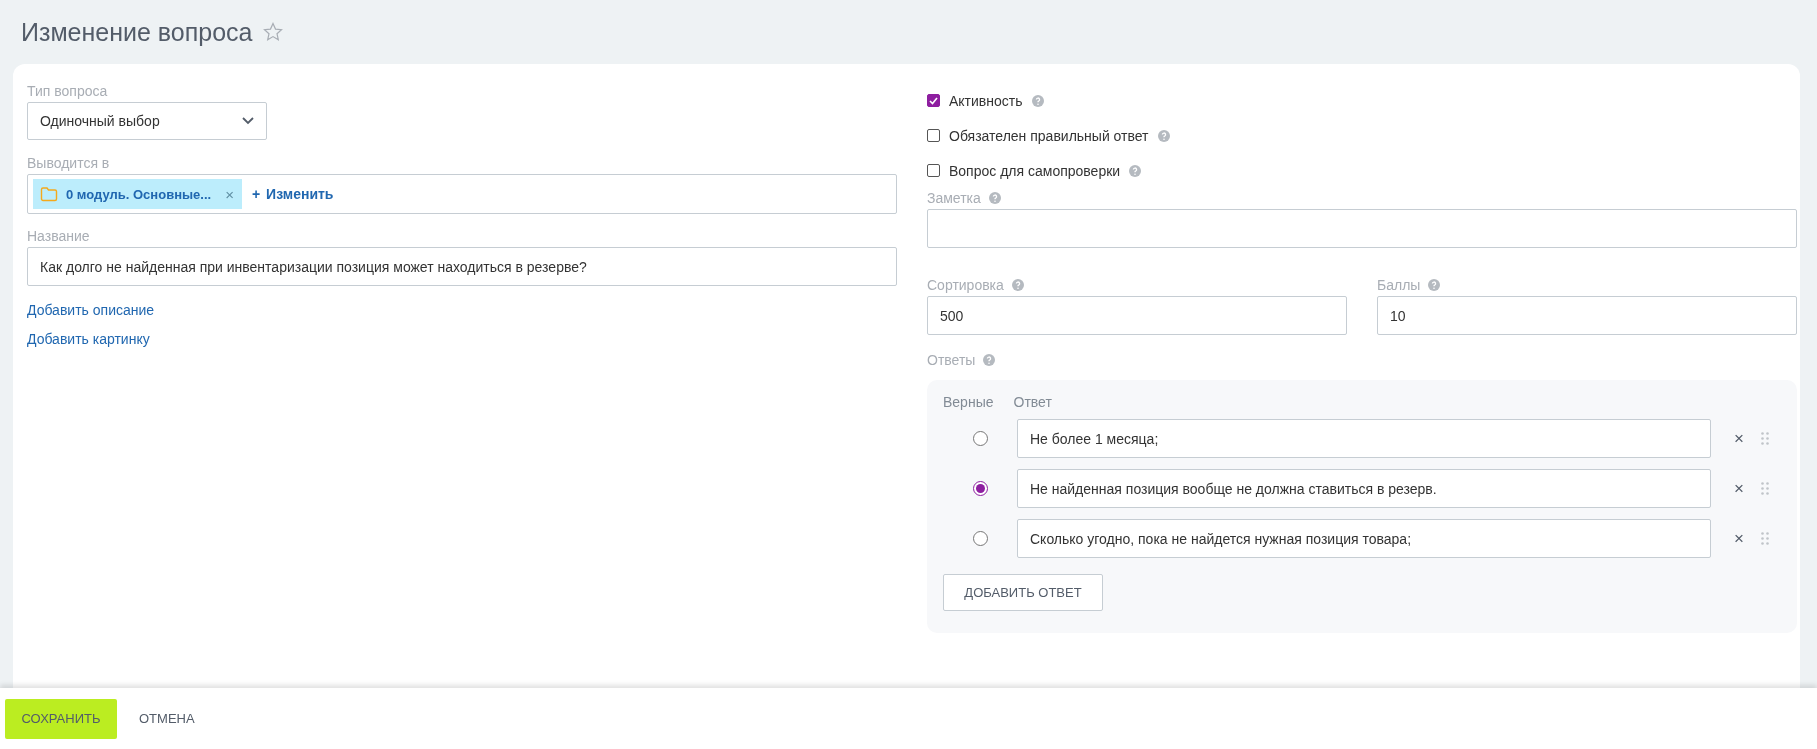 The height and width of the screenshot is (749, 1817). Describe the element at coordinates (59, 236) in the screenshot. I see `field-label: Название` at that location.